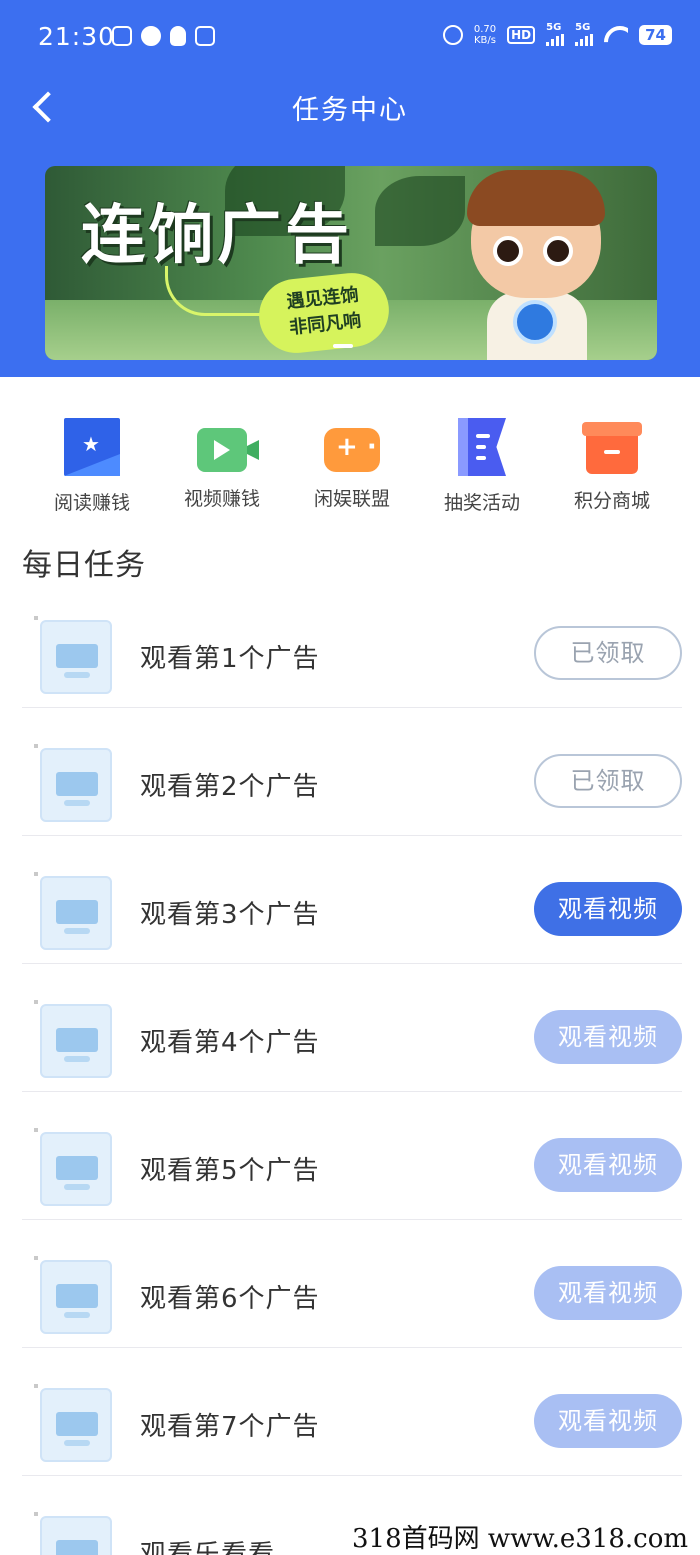 Image resolution: width=700 pixels, height=1555 pixels. I want to click on promo-banner: 连饷广告 遇见连饷 非同凡响, so click(351, 263).